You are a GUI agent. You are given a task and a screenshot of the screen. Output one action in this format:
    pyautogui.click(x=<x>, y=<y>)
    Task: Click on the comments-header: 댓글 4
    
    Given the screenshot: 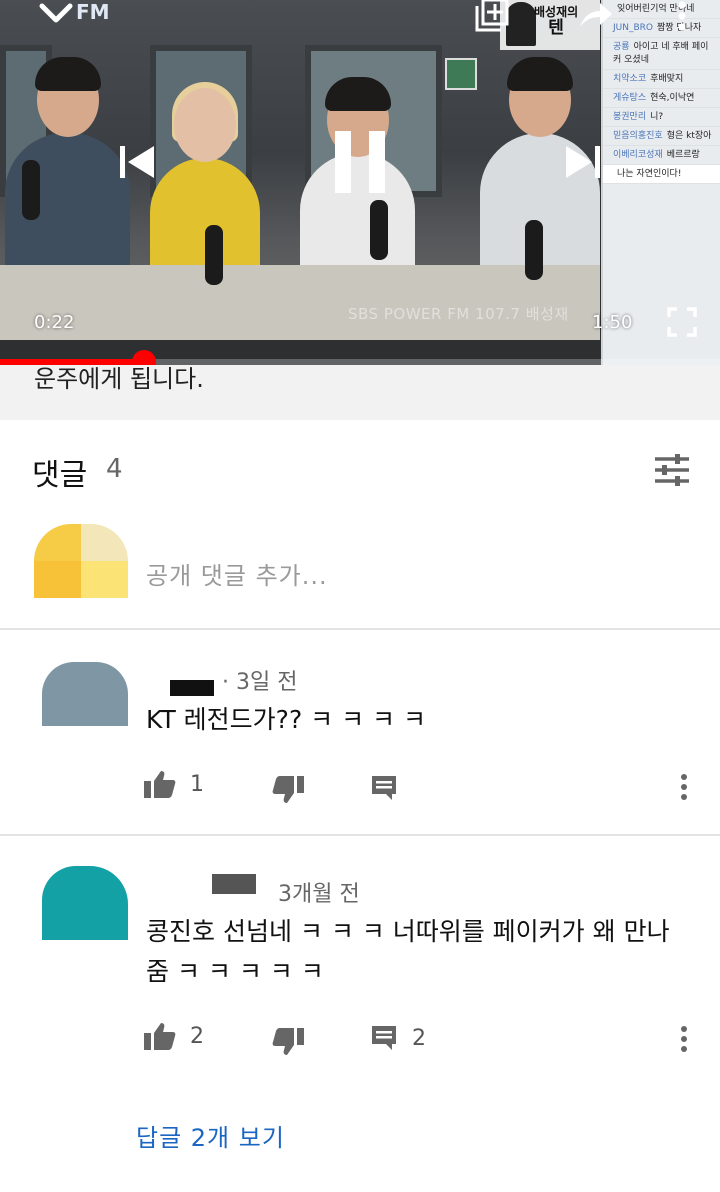 What is the action you would take?
    pyautogui.click(x=360, y=470)
    